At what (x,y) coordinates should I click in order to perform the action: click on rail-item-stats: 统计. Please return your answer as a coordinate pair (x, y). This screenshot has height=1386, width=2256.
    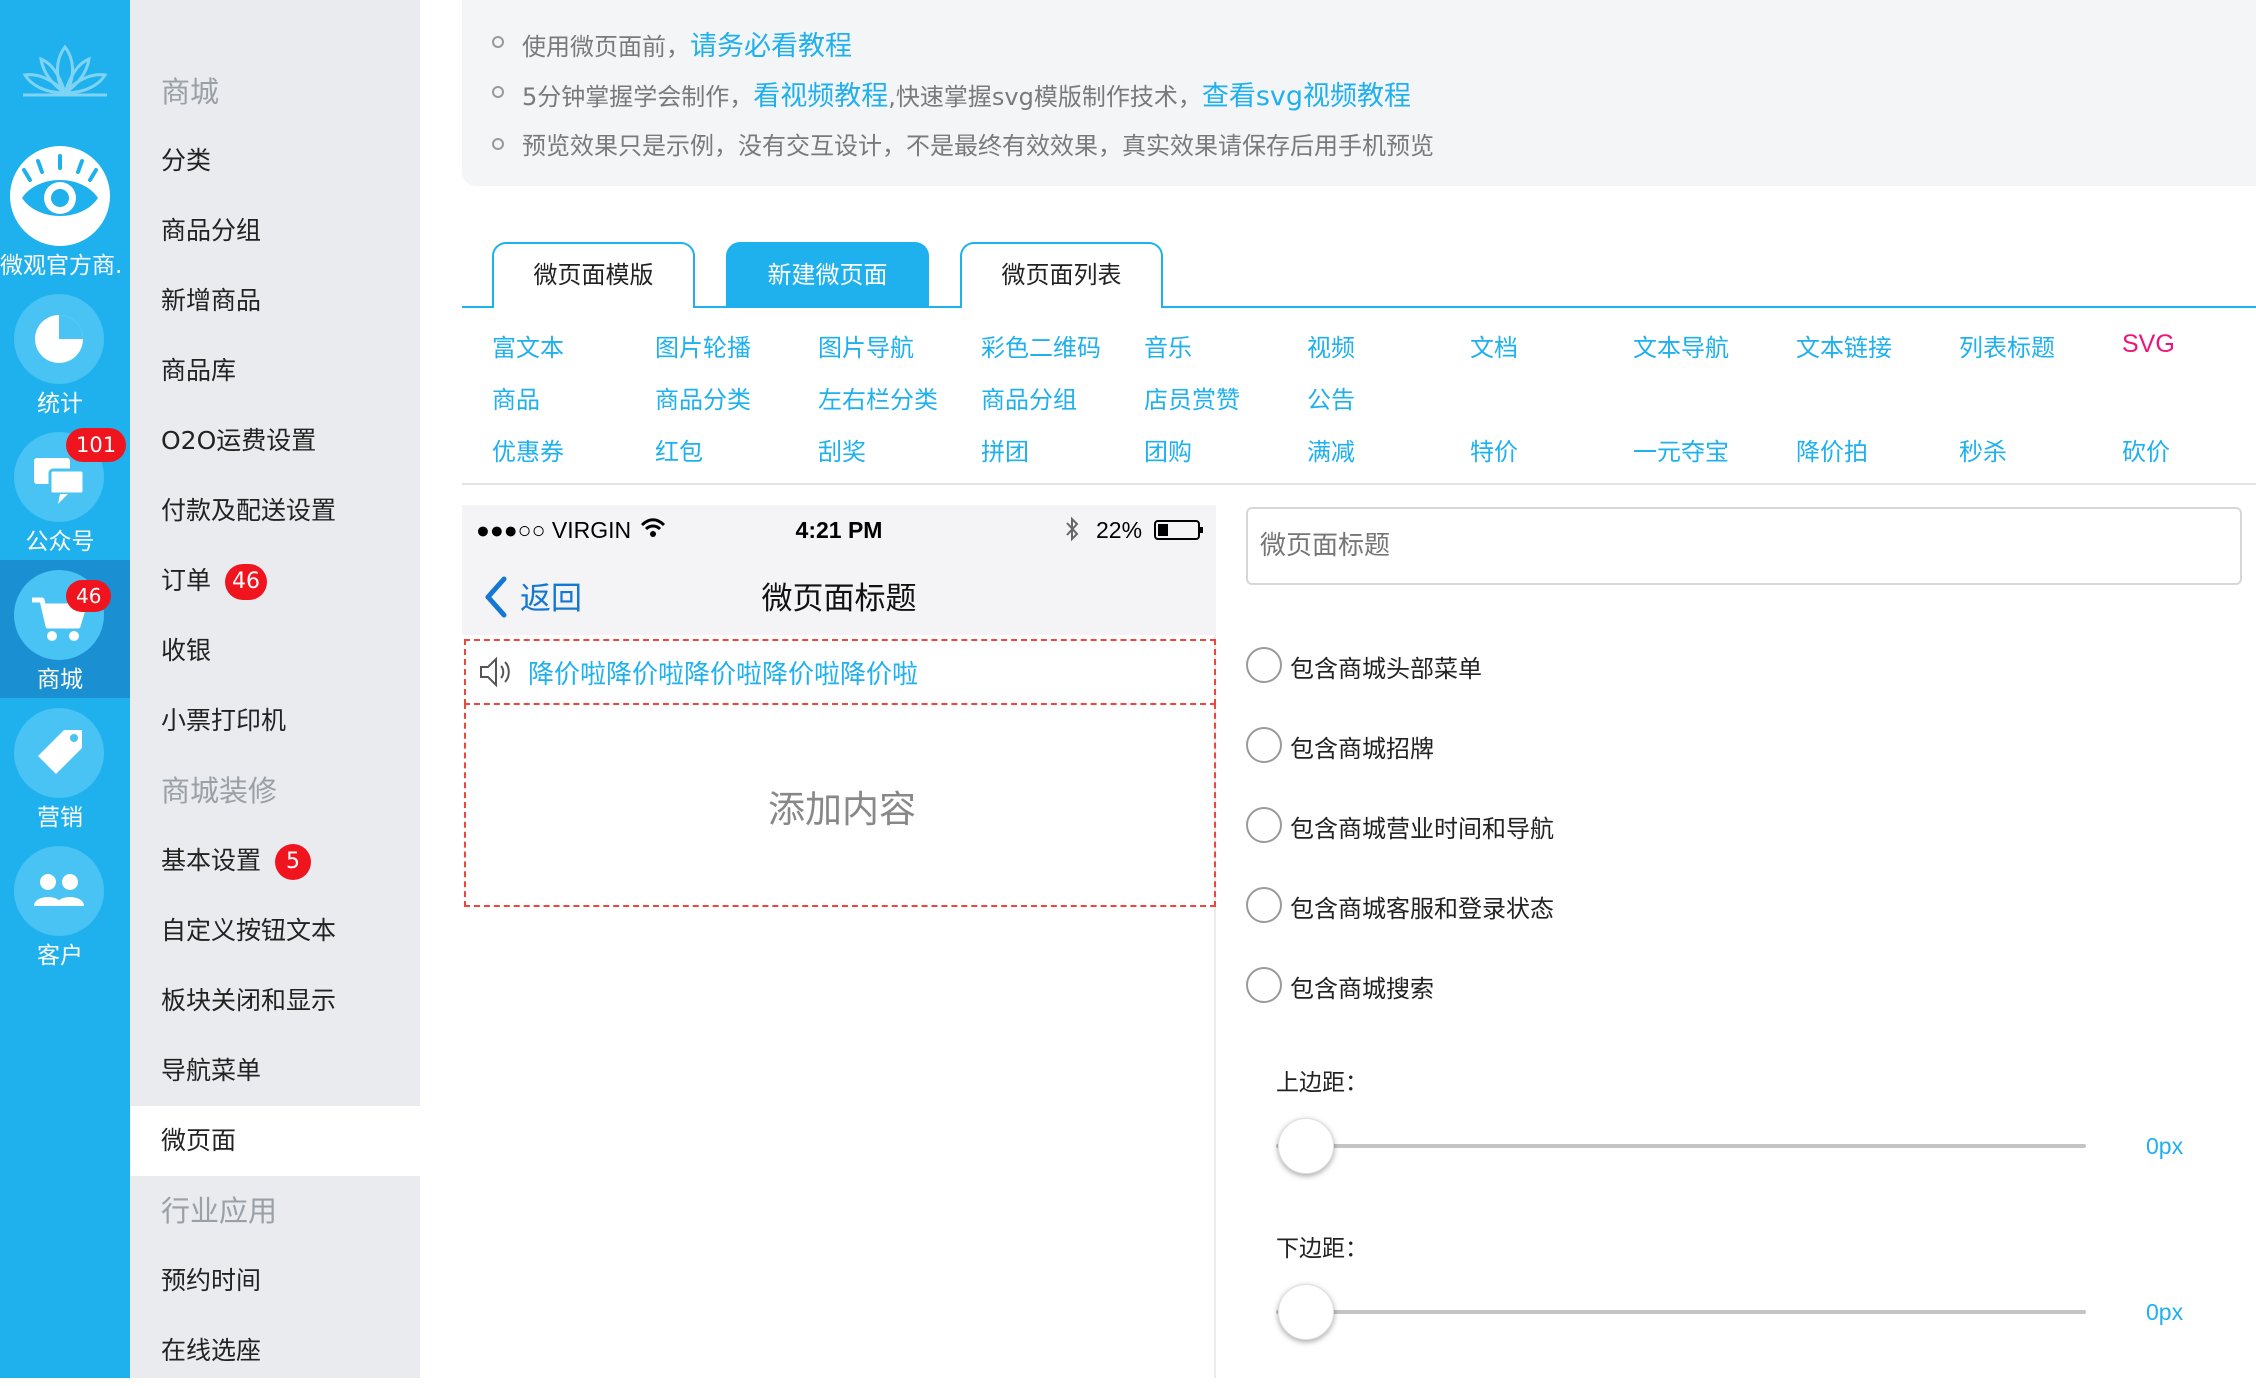
    Looking at the image, I should click on (65, 359).